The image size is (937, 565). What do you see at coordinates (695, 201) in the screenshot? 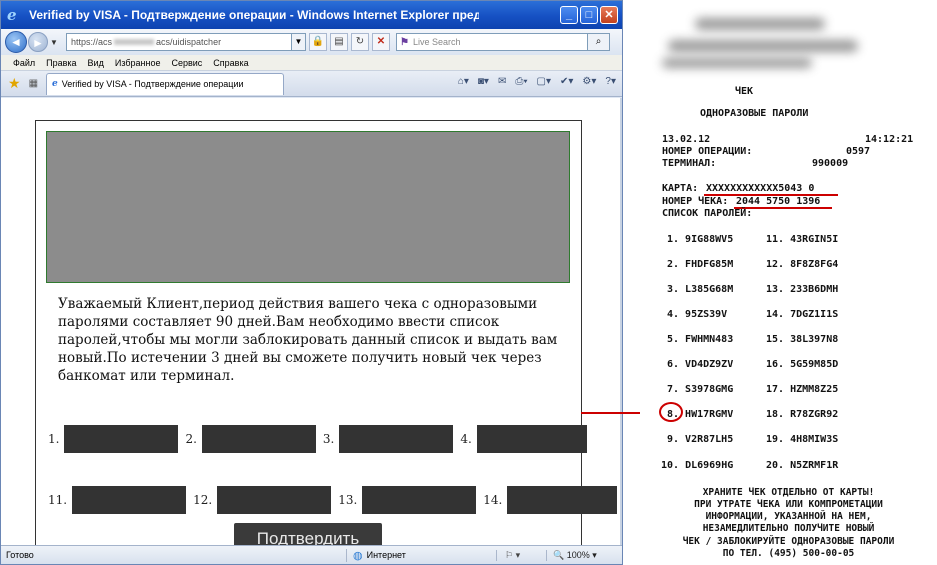
I see `check-number-label: НОМЕР ЧЕКА:` at bounding box center [695, 201].